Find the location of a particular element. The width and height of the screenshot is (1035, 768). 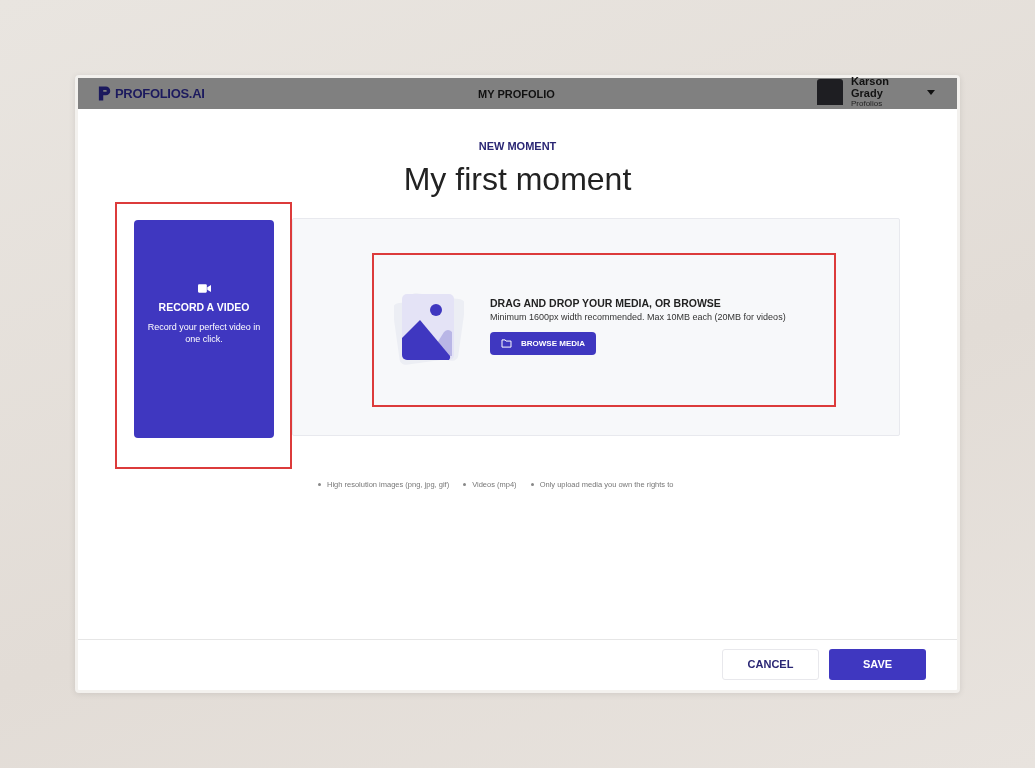

user-name: Karson Grady is located at coordinates (886, 87).